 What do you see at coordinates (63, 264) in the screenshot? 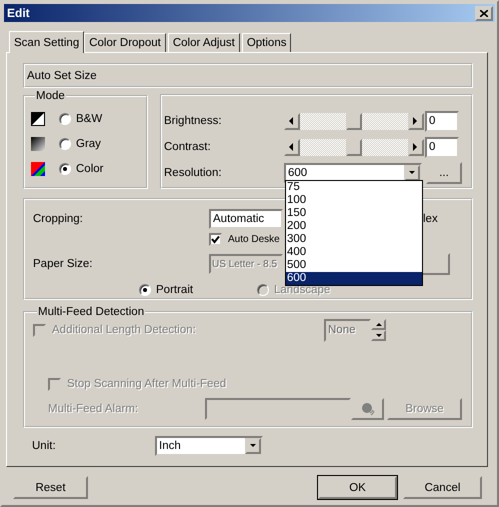
I see `paper-size-label: Paper Size:` at bounding box center [63, 264].